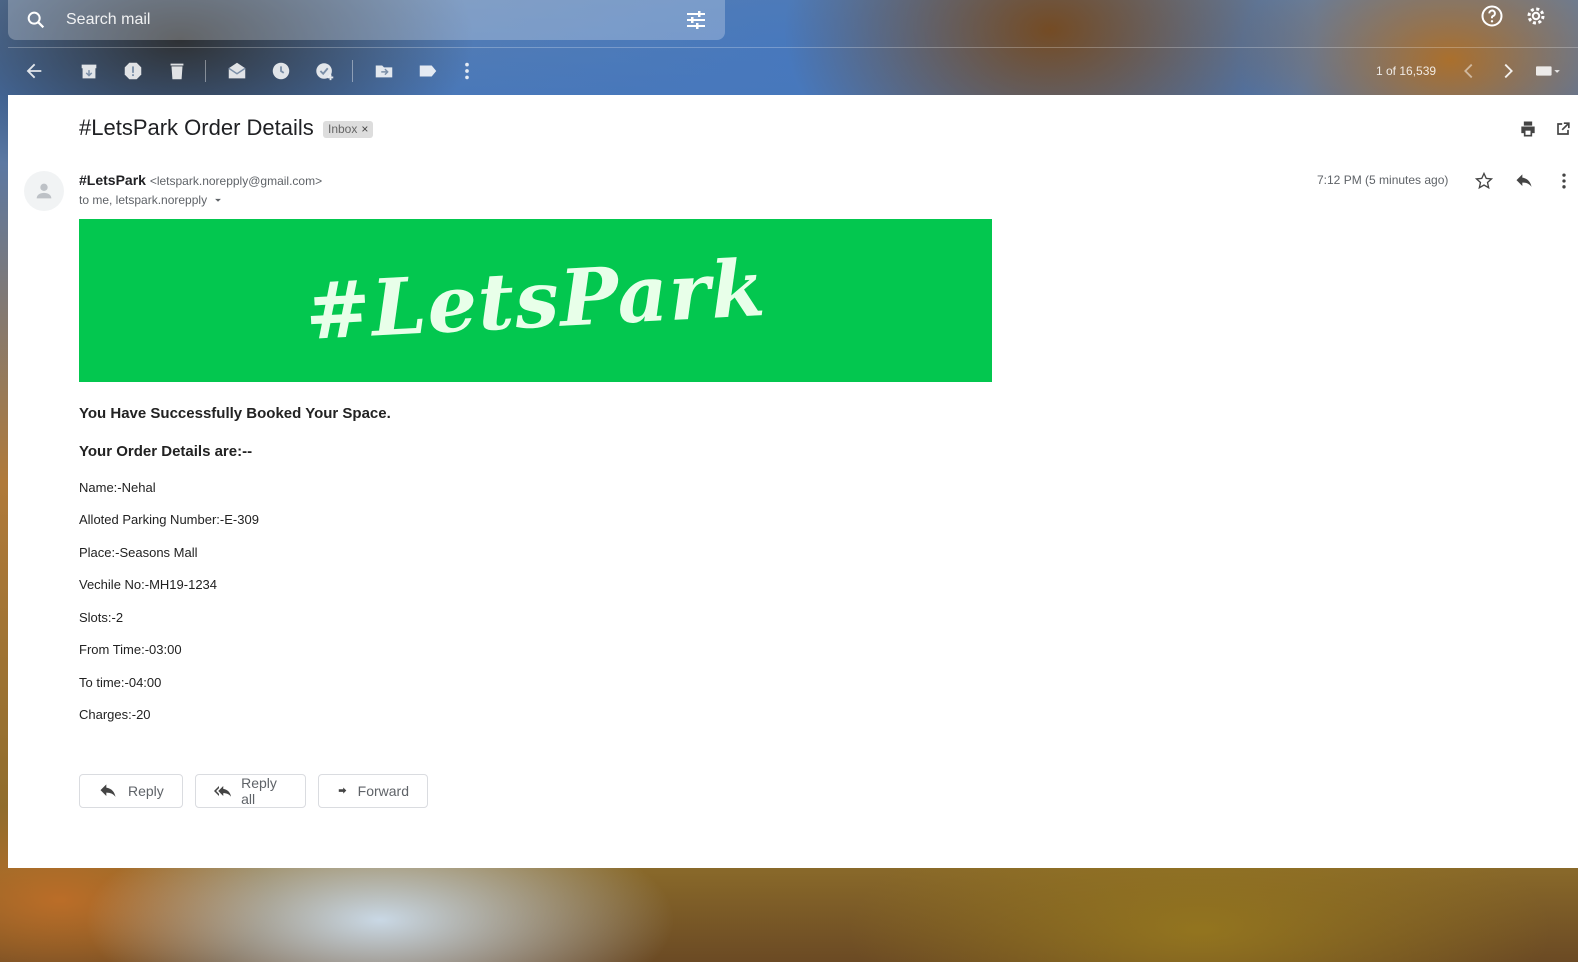 The width and height of the screenshot is (1578, 962). What do you see at coordinates (1492, 16) in the screenshot?
I see `help-icon` at bounding box center [1492, 16].